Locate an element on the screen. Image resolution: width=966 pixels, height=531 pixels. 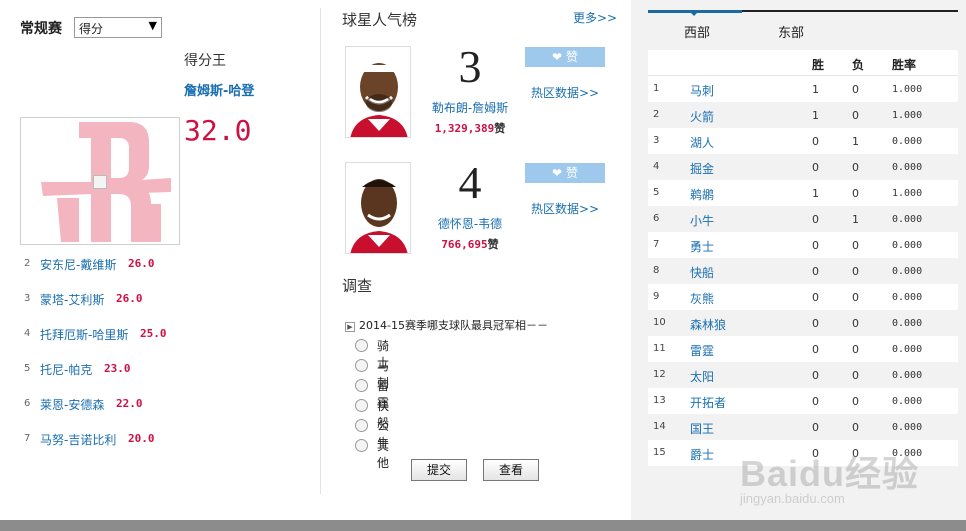
team-pct: 1.000 is located at coordinates (907, 193).